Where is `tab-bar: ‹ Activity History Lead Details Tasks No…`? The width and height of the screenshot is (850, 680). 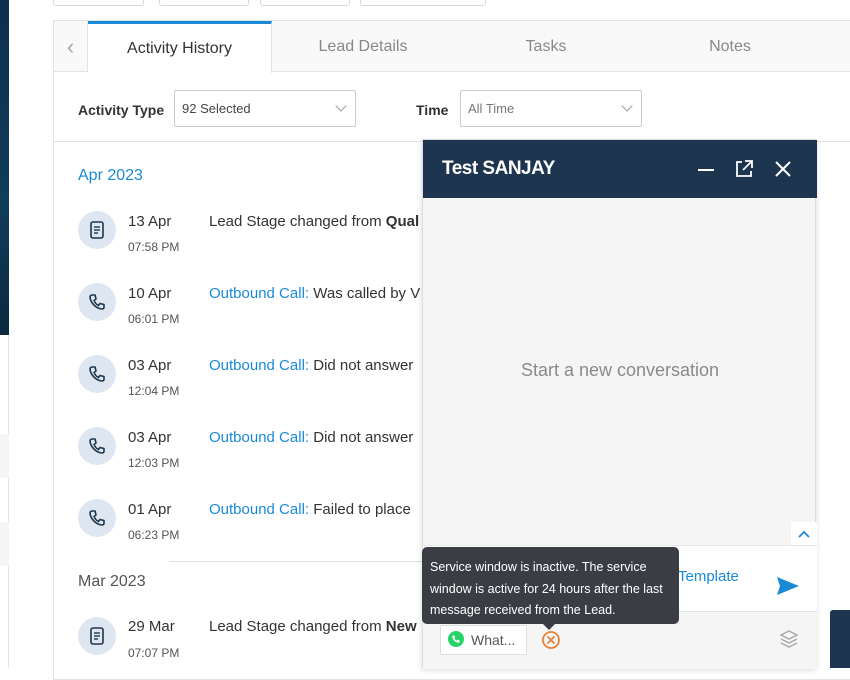 tab-bar: ‹ Activity History Lead Details Tasks No… is located at coordinates (452, 47).